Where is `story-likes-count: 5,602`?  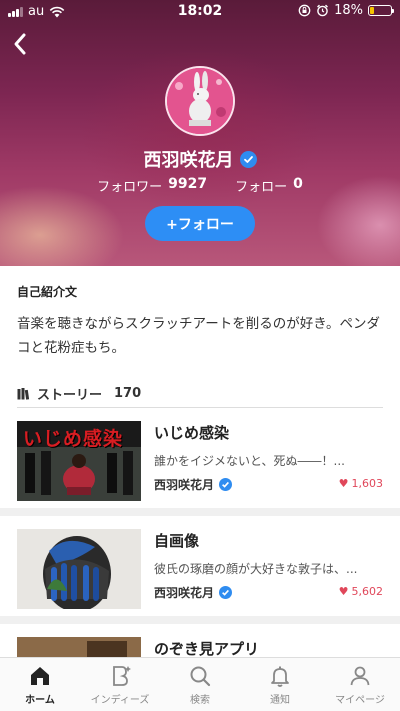 story-likes-count: 5,602 is located at coordinates (367, 591).